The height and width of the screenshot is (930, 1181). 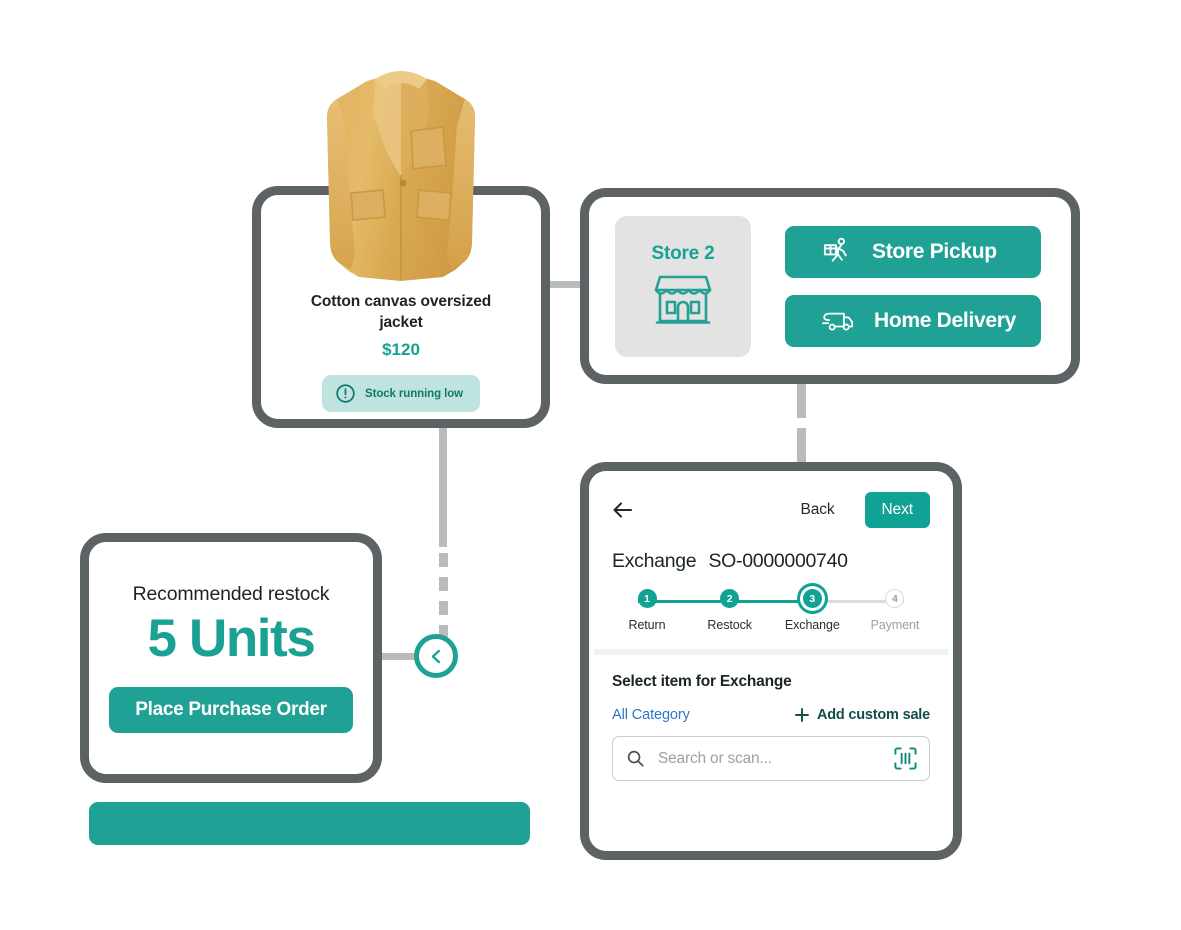 What do you see at coordinates (443, 480) in the screenshot?
I see `connector-product-down-solid` at bounding box center [443, 480].